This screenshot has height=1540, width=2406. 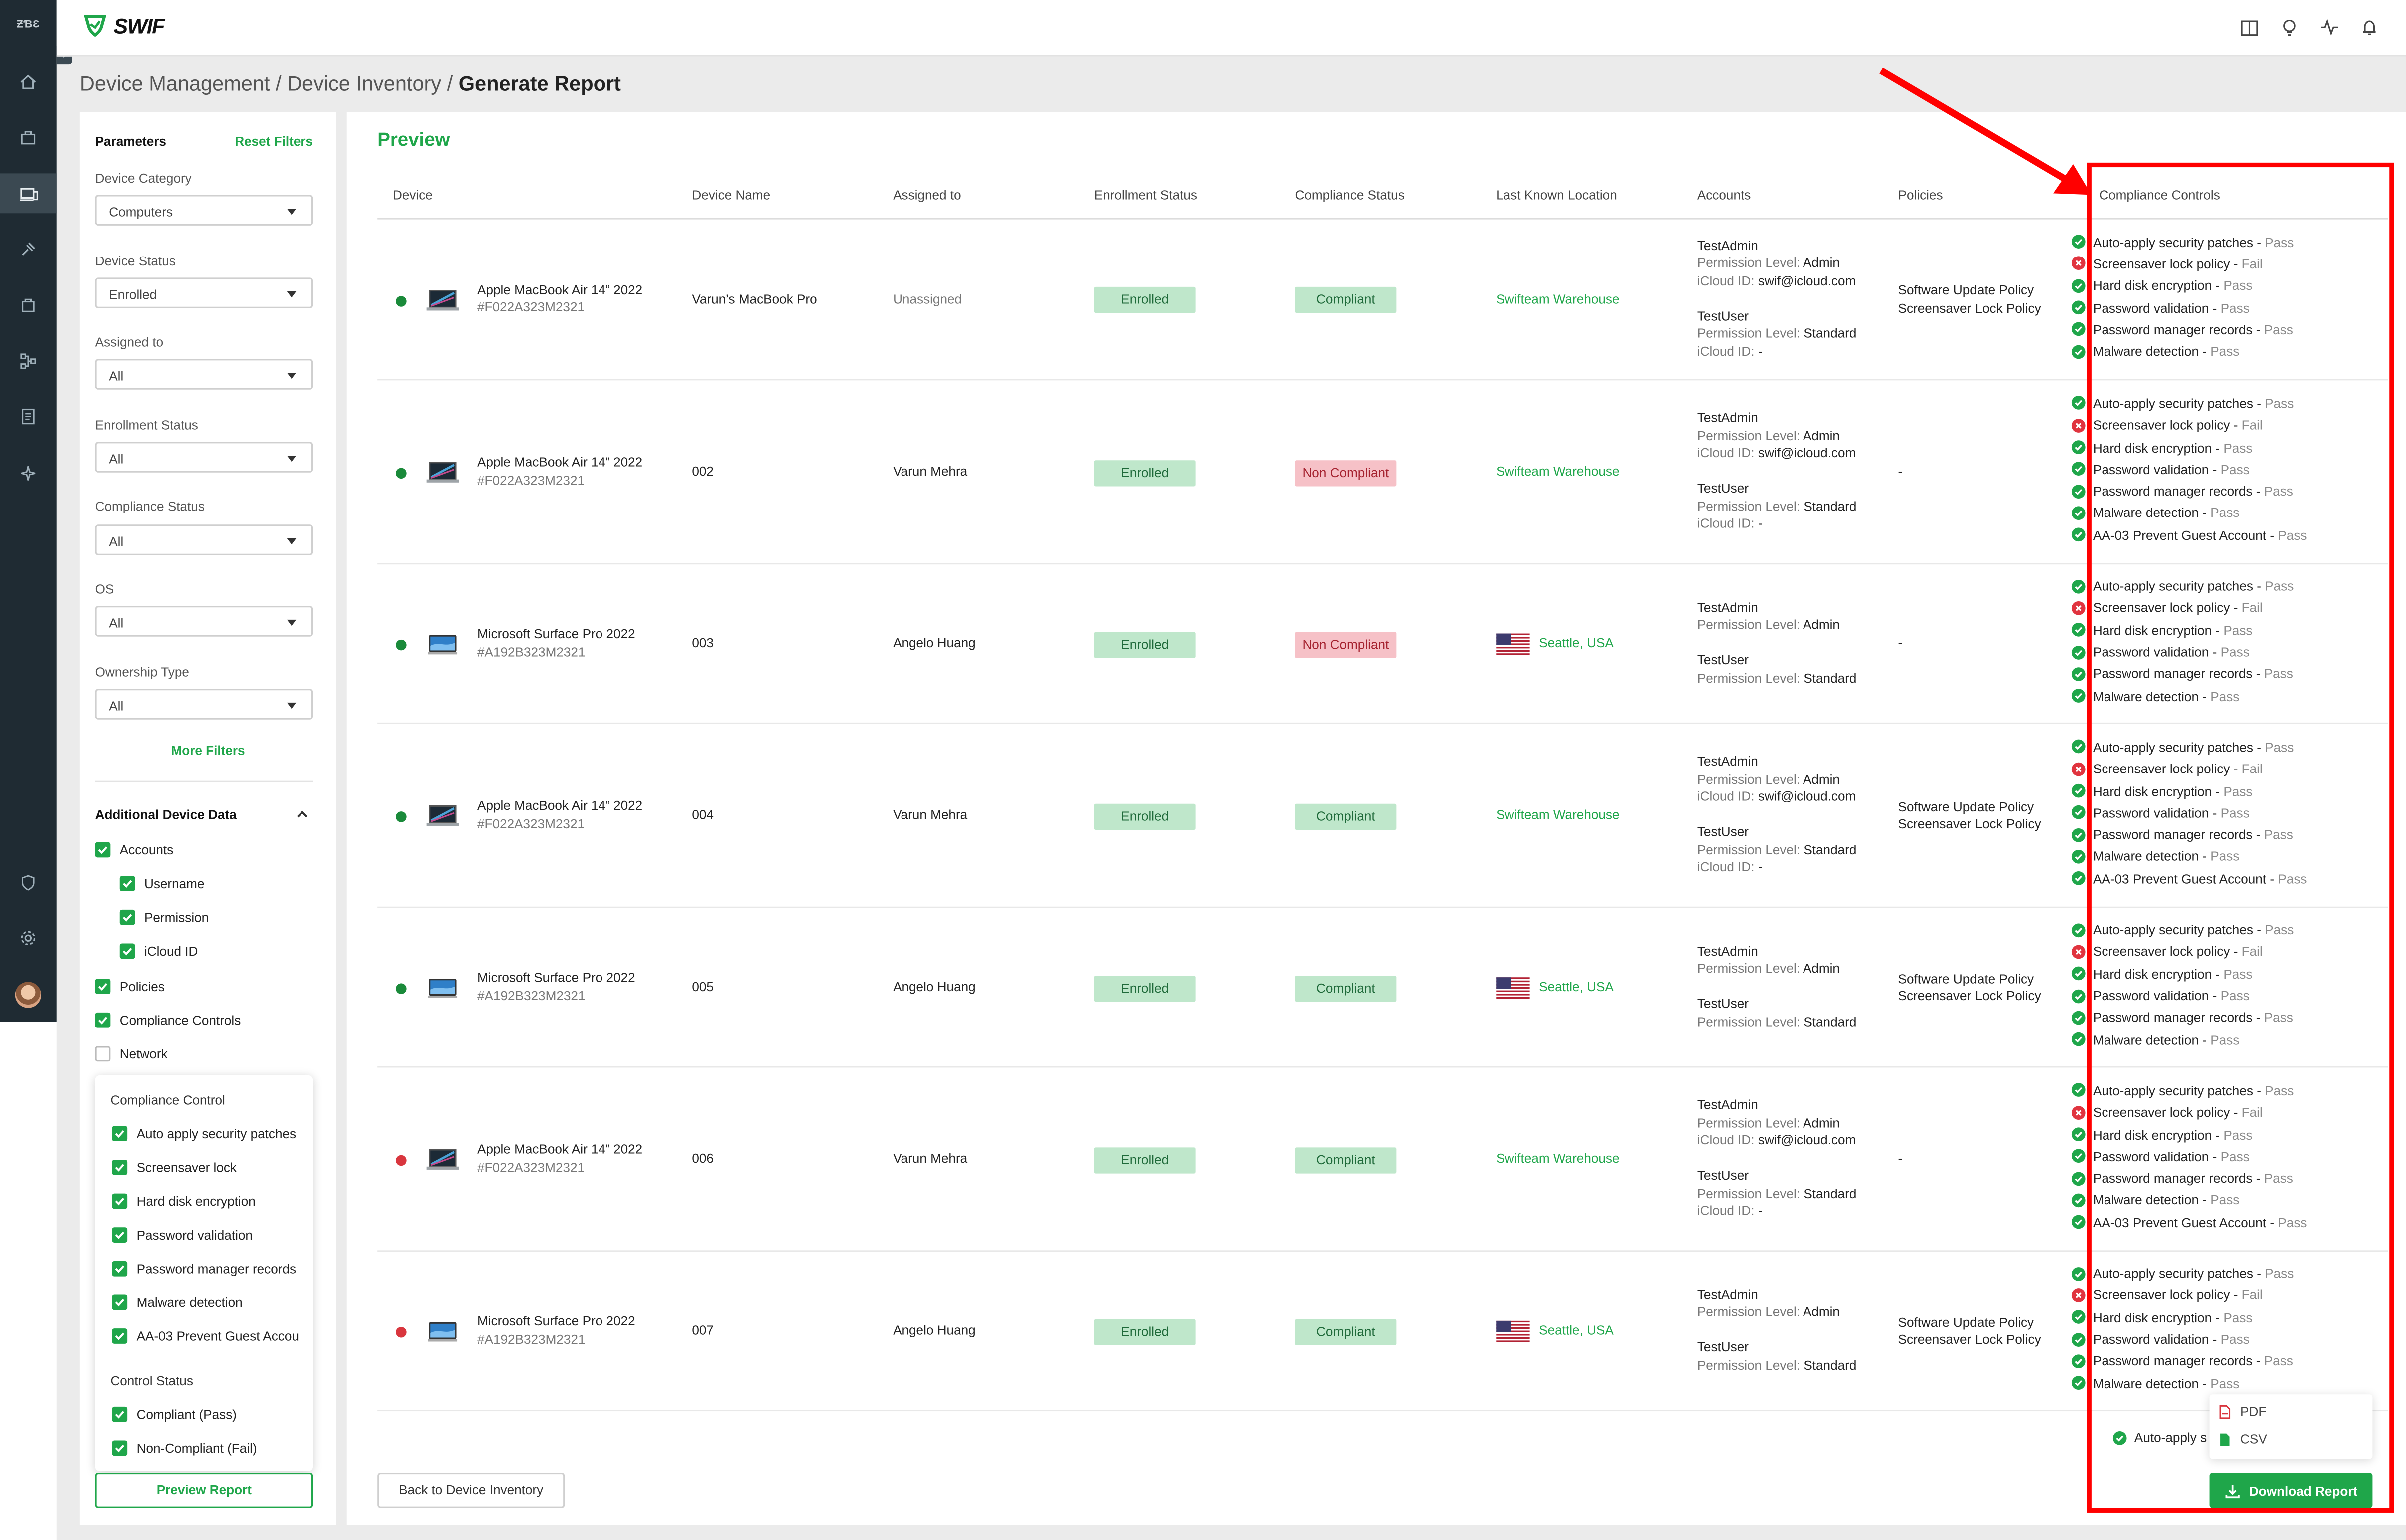 What do you see at coordinates (204, 704) in the screenshot?
I see `ownership-type-select: All` at bounding box center [204, 704].